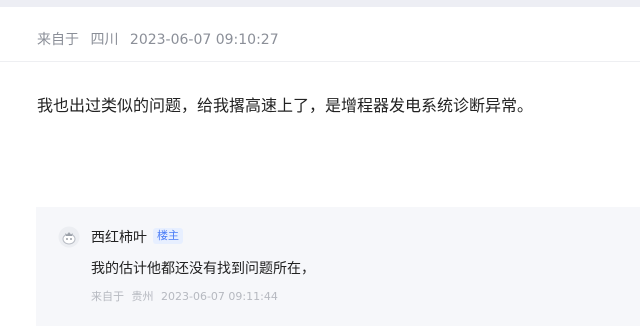 Image resolution: width=640 pixels, height=326 pixels. I want to click on reply-source-label: 来自于, so click(107, 296).